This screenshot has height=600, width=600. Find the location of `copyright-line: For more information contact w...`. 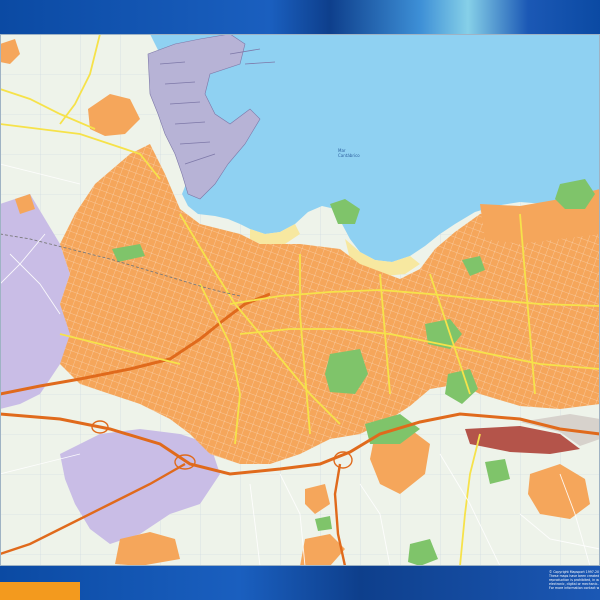

copyright-line: For more information contact w... is located at coordinates (574, 588).